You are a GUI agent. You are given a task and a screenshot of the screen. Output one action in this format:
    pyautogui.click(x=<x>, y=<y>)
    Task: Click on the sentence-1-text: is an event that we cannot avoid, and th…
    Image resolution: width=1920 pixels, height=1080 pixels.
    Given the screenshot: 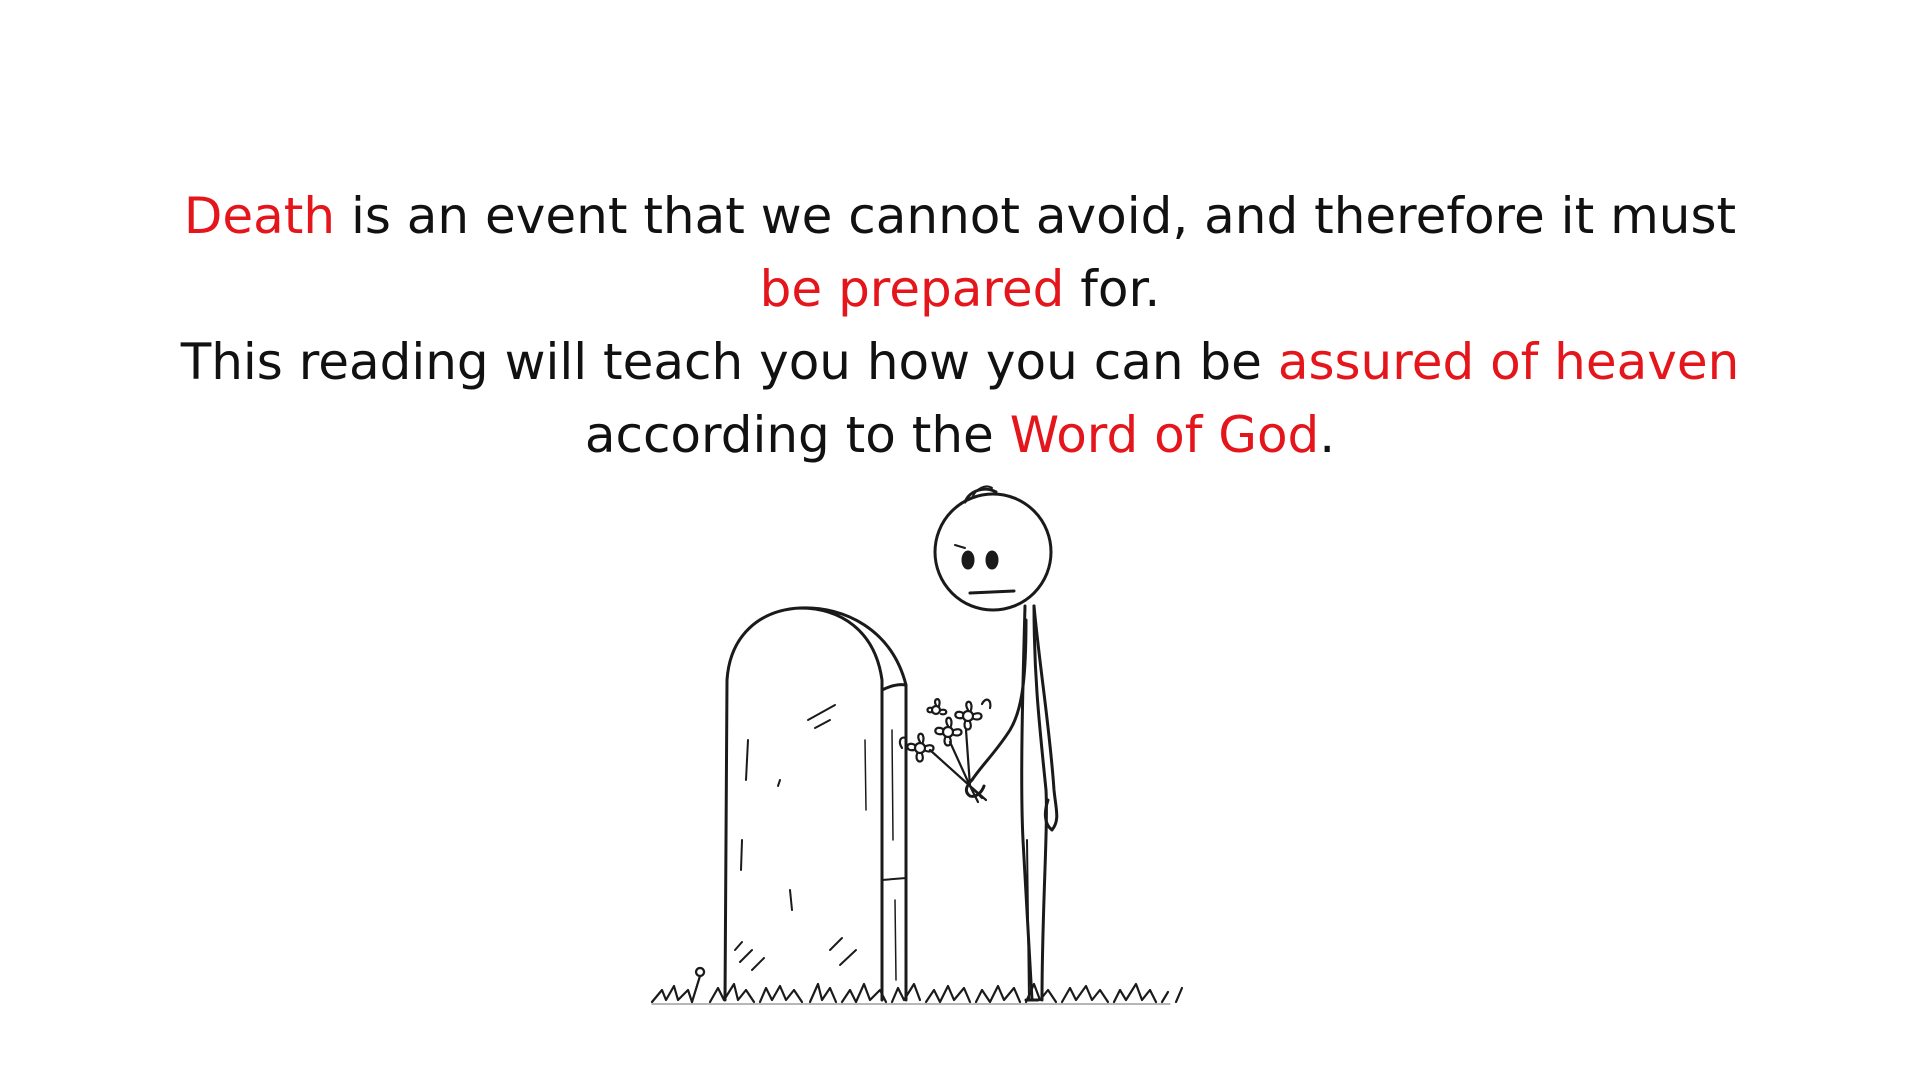 What is the action you would take?
    pyautogui.click(x=1036, y=216)
    